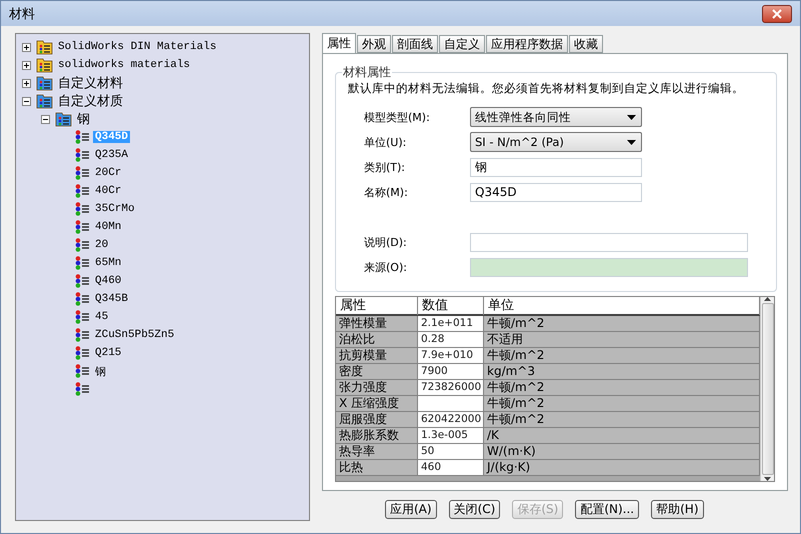  I want to click on tab: 属性, so click(339, 43).